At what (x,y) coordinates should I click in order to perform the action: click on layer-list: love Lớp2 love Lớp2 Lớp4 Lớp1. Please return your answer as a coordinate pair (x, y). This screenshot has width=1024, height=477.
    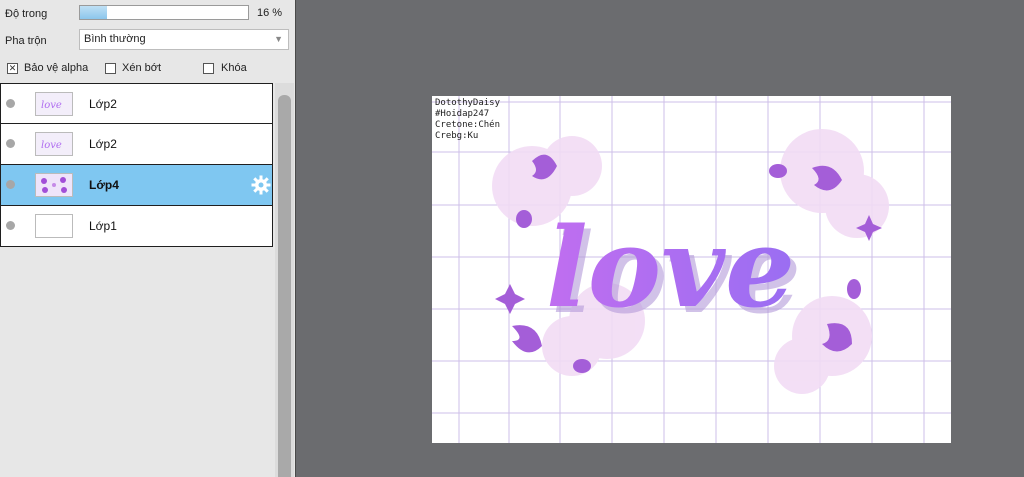
    Looking at the image, I should click on (136, 165).